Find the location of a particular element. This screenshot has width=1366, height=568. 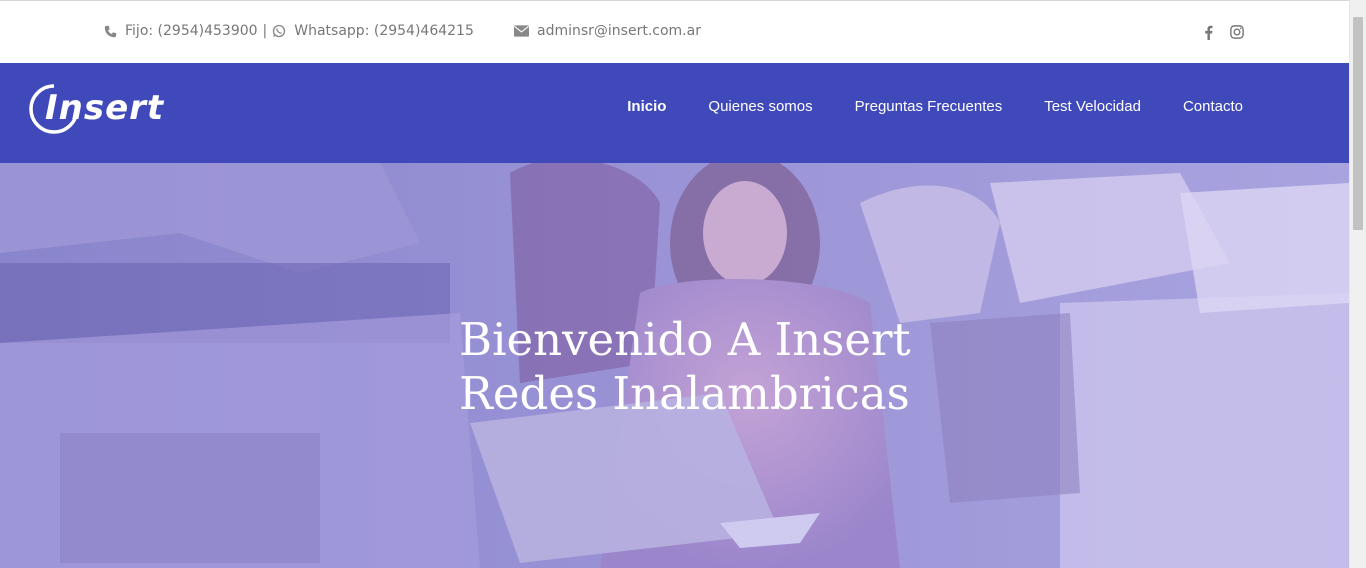

hero-title-line2: Redes Inalambricas is located at coordinates (684, 393).